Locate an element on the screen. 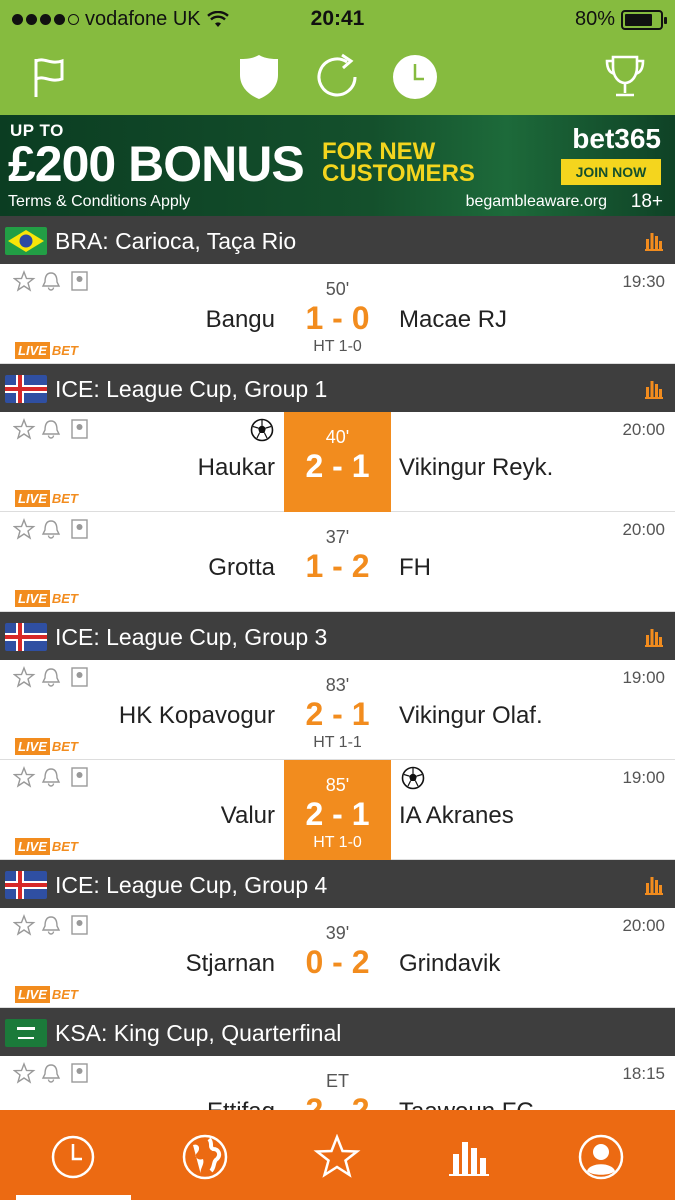 The image size is (675, 1200). home-team: Bangu is located at coordinates (240, 319).